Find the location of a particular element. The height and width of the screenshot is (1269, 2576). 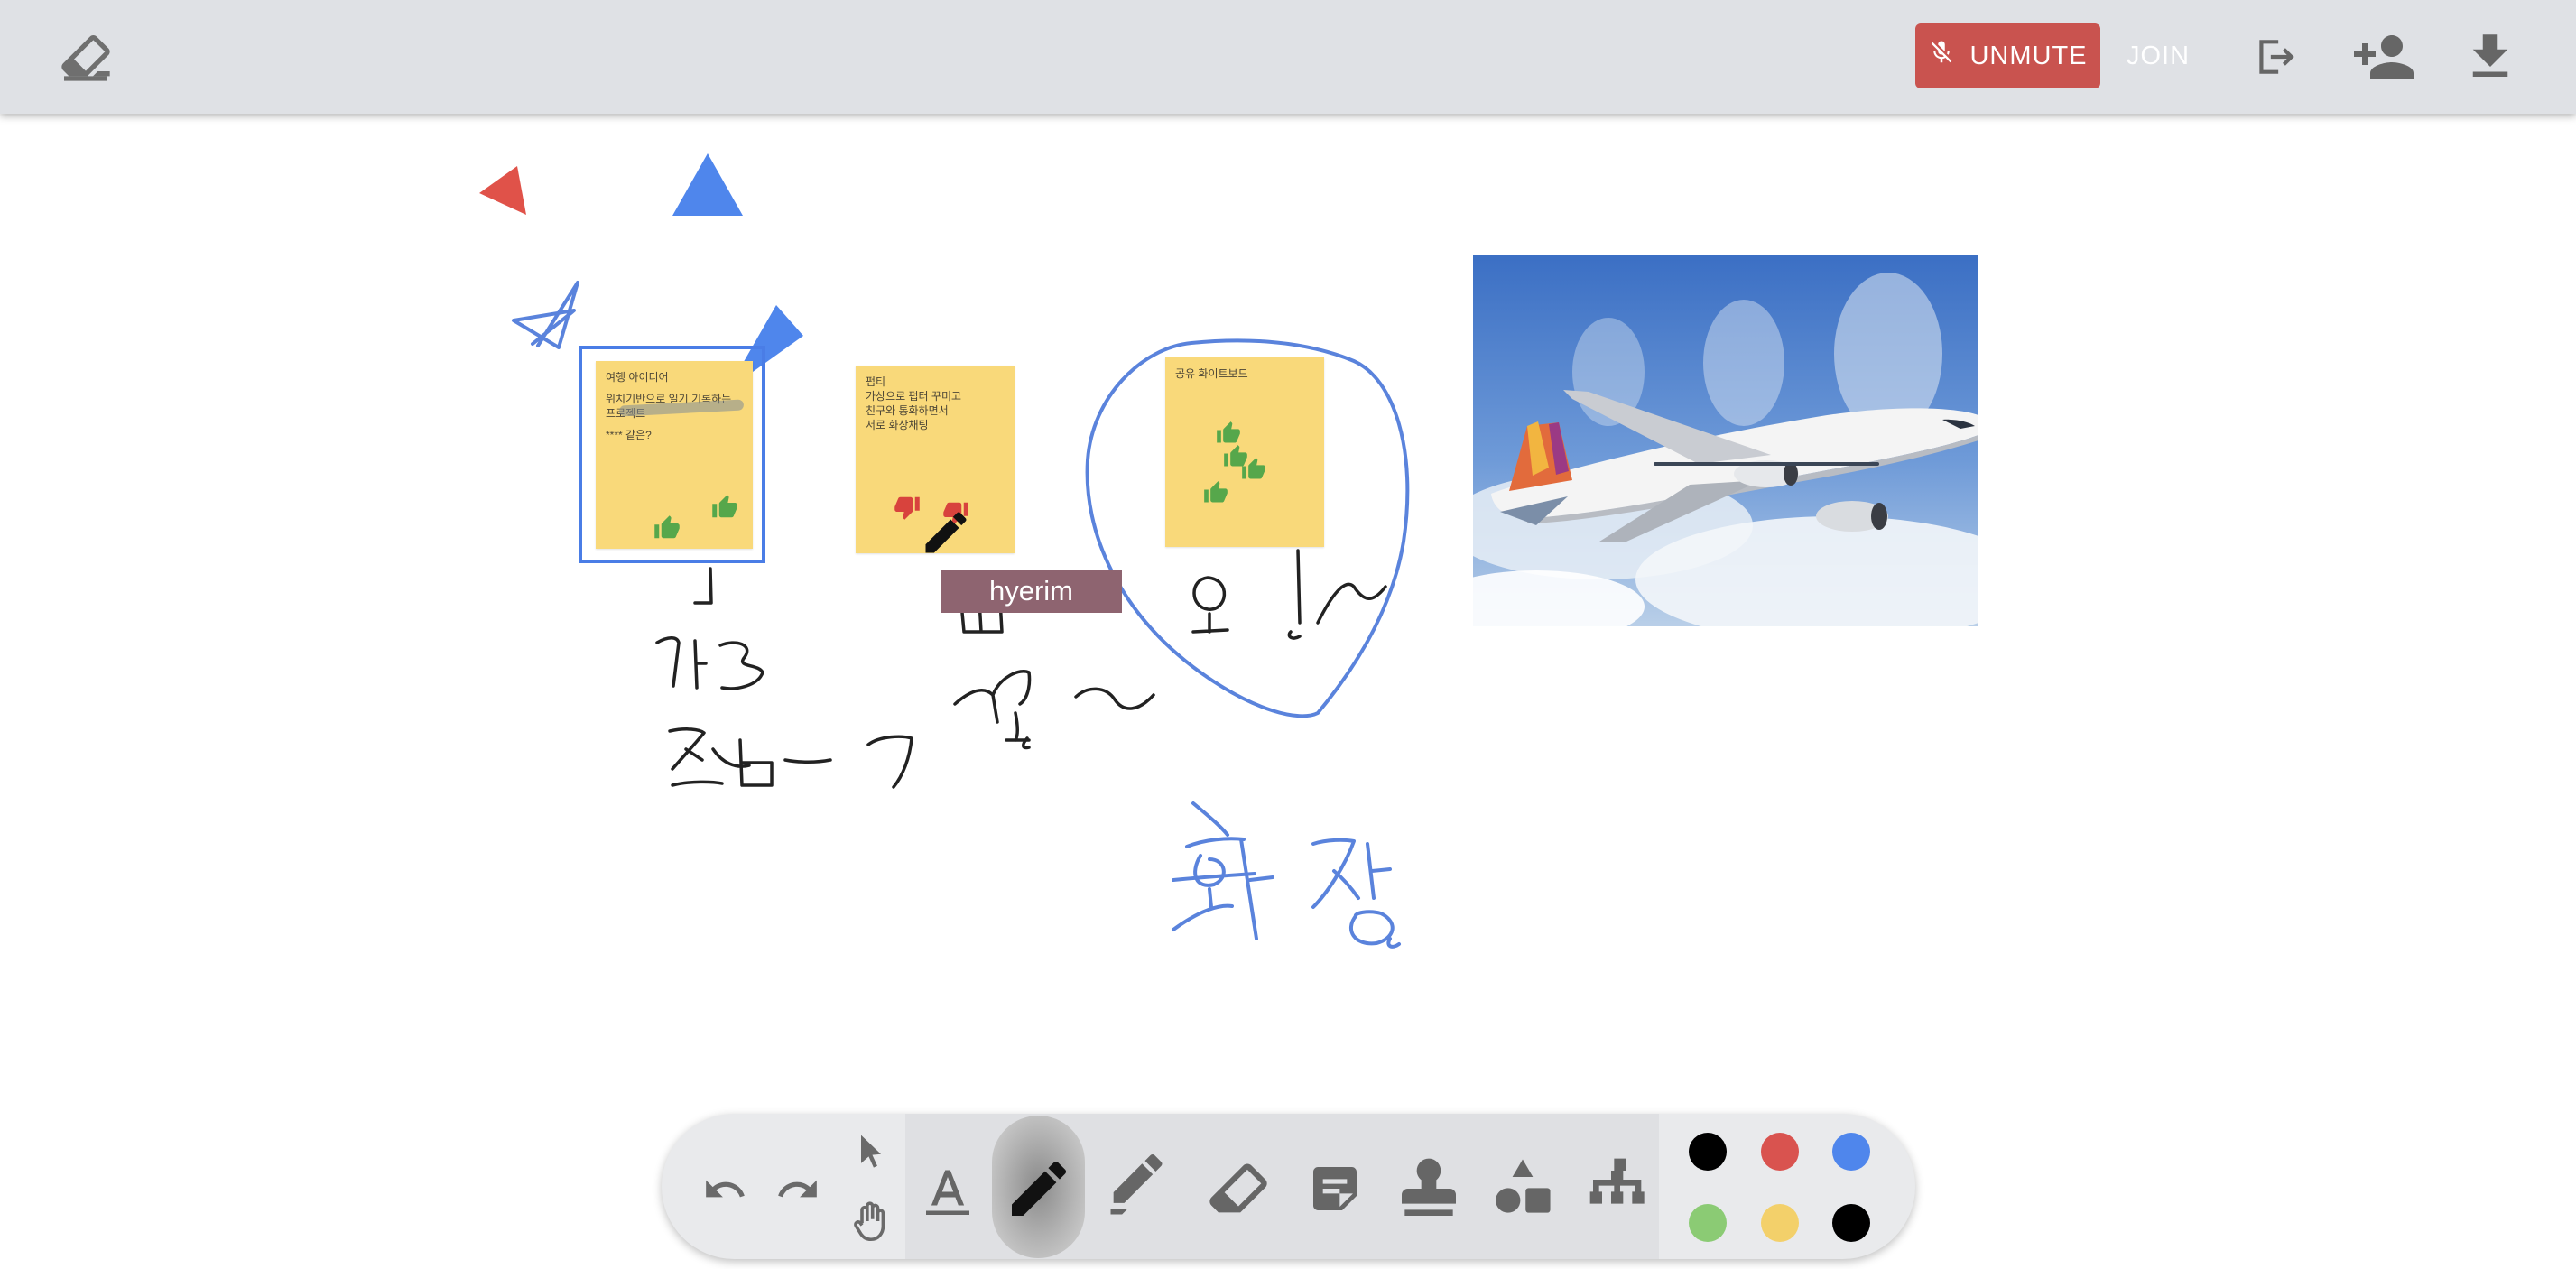

red-triangle-shape is located at coordinates (502, 190).